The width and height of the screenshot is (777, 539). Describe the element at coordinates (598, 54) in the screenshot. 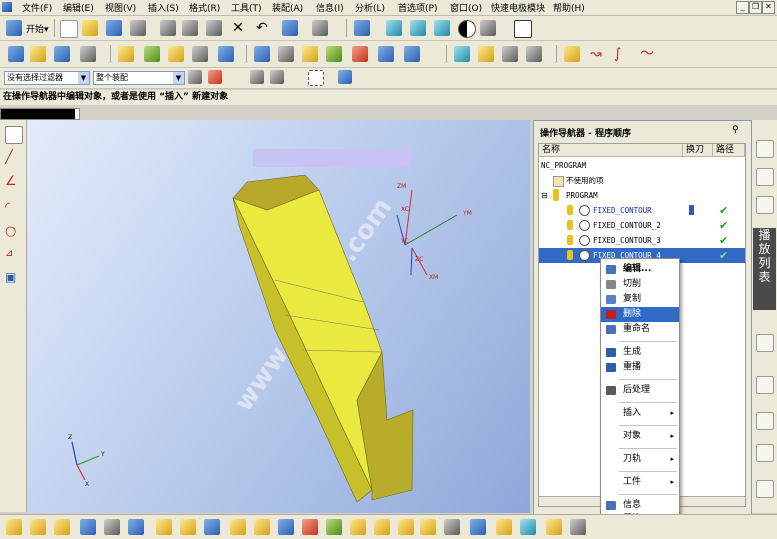

I see `curve-icon: ↝` at that location.